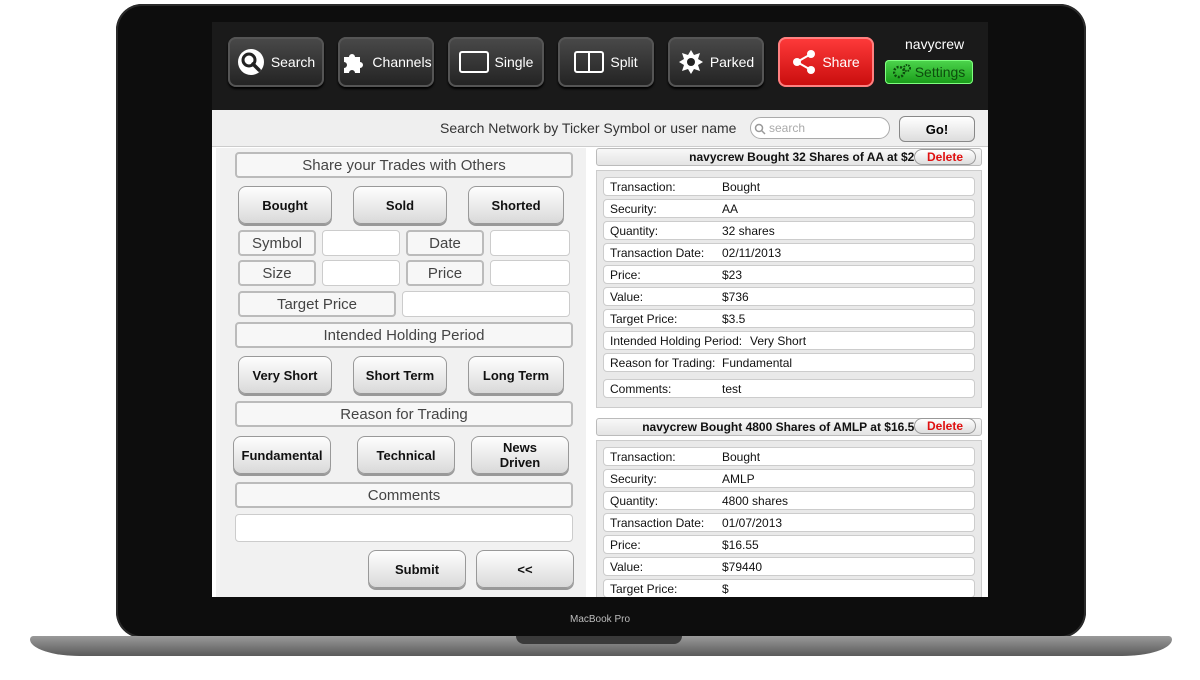  Describe the element at coordinates (406, 455) in the screenshot. I see `technical-button: Technical` at that location.